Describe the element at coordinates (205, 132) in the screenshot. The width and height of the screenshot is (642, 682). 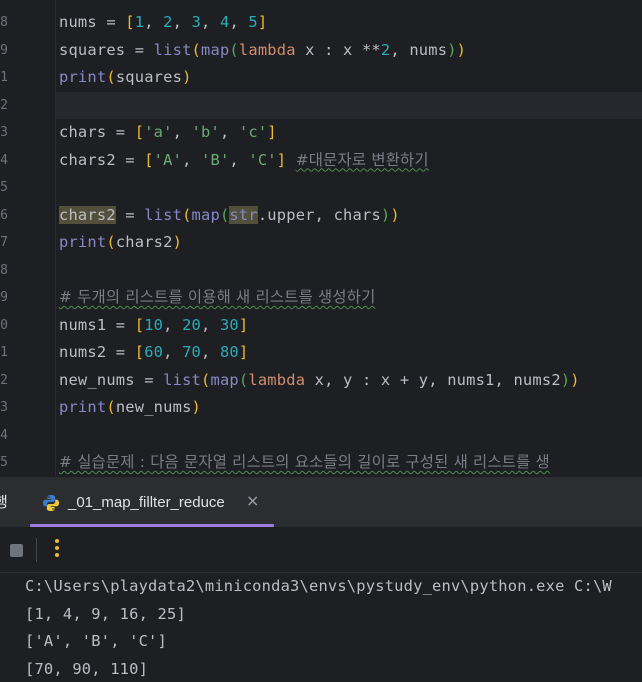
I see `code-token: 'b'` at that location.